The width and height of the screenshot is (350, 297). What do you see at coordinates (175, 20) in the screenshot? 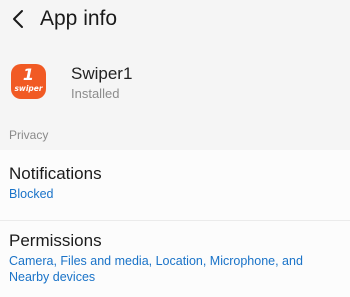
I see `app-bar: App info` at bounding box center [175, 20].